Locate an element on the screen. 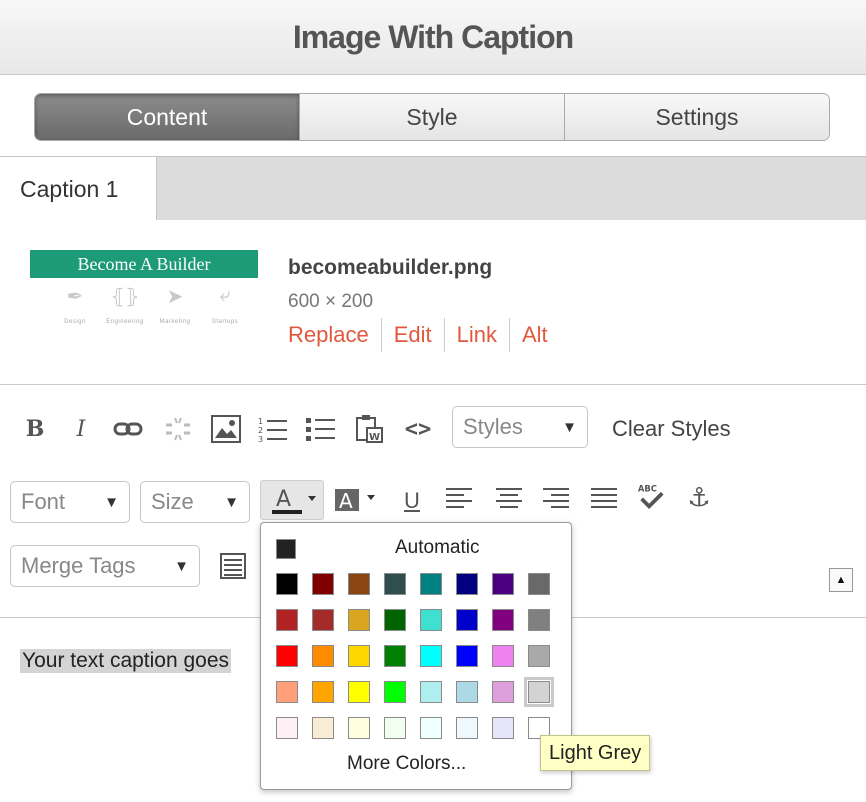 The width and height of the screenshot is (866, 802). automatic-color-option: Automatic is located at coordinates (437, 548).